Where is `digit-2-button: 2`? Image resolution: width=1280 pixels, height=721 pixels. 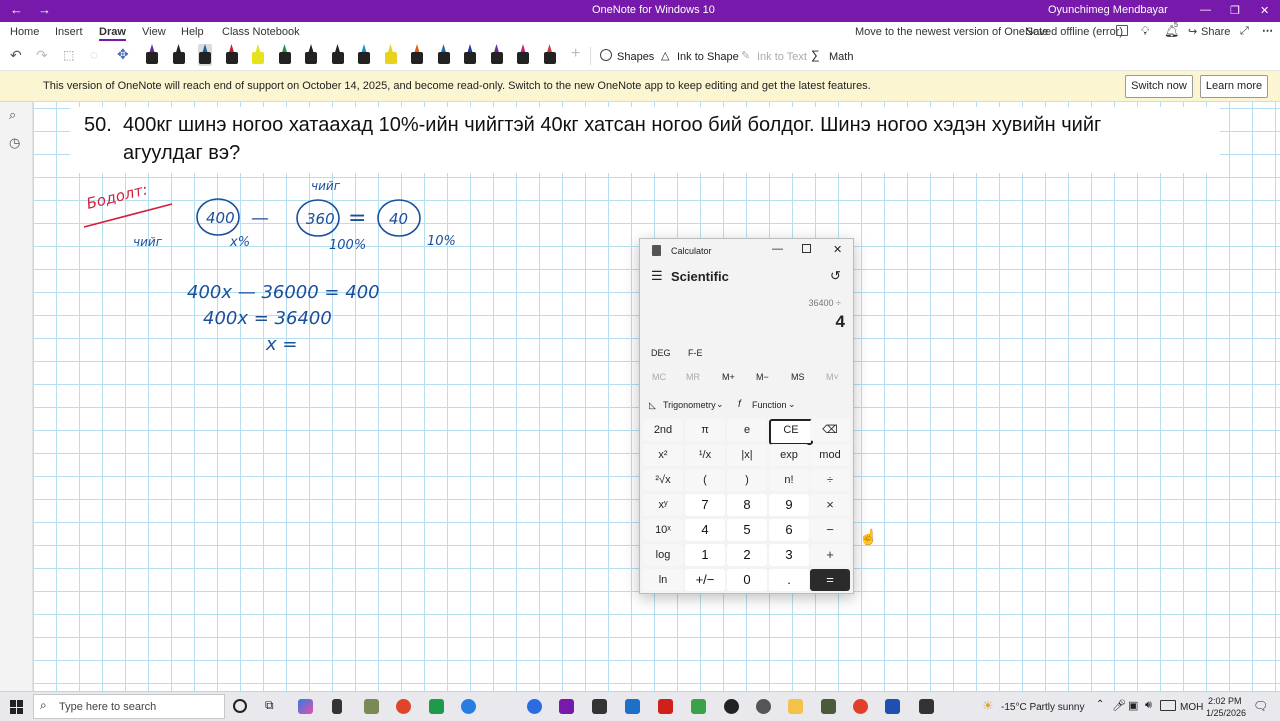
digit-2-button: 2 is located at coordinates (747, 555).